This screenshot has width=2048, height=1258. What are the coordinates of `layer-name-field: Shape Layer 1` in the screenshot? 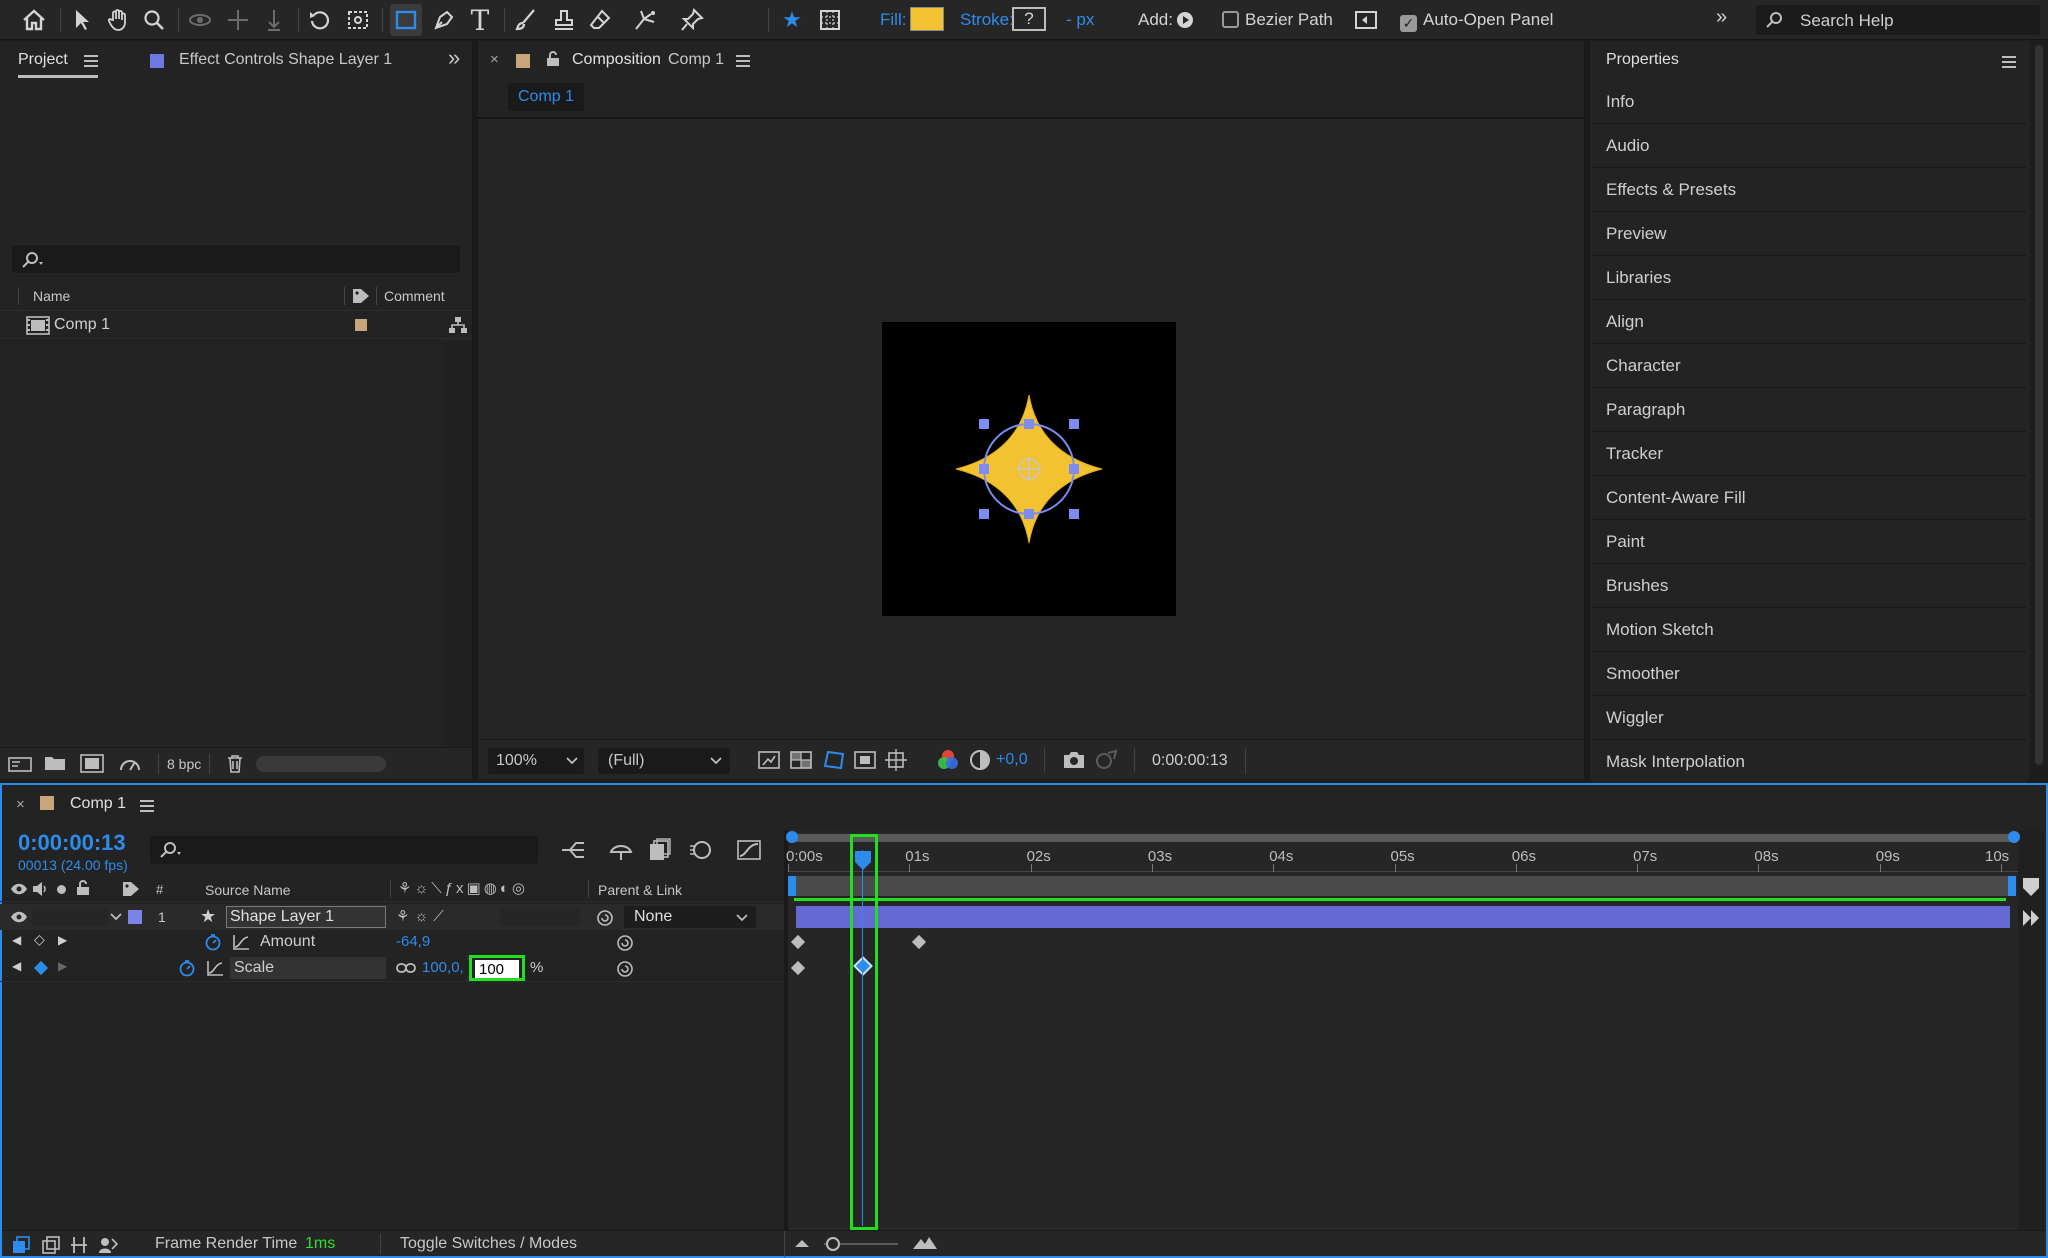 It's located at (306, 917).